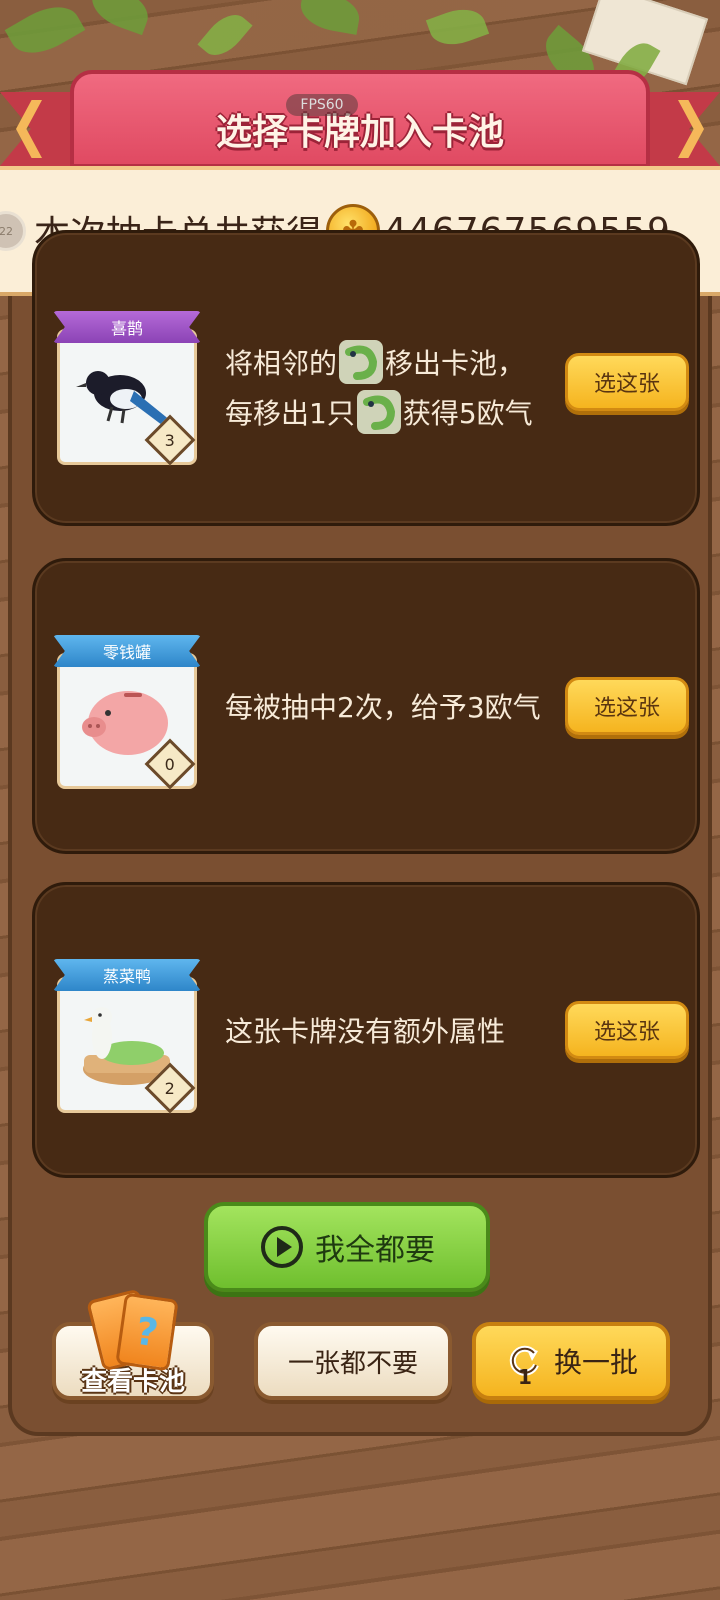  I want to click on refresh-count: 1, so click(524, 1377).